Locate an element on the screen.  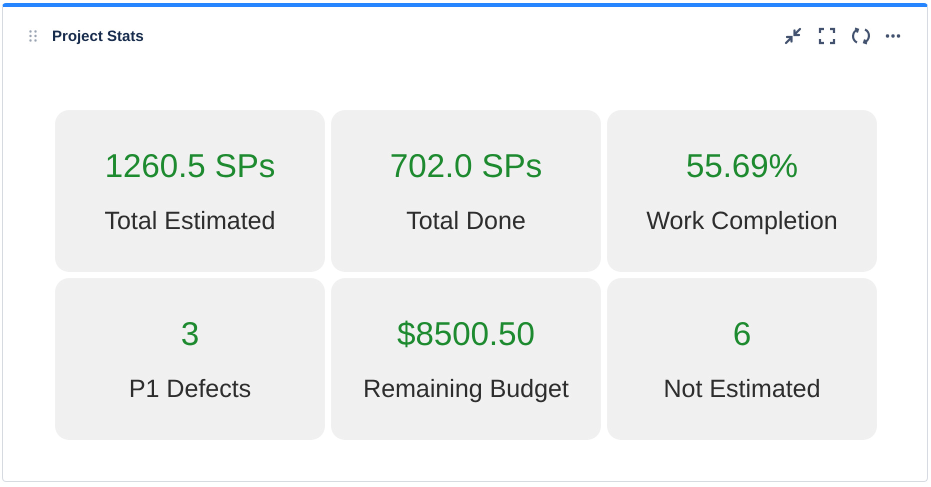
more-options-icon is located at coordinates (893, 36).